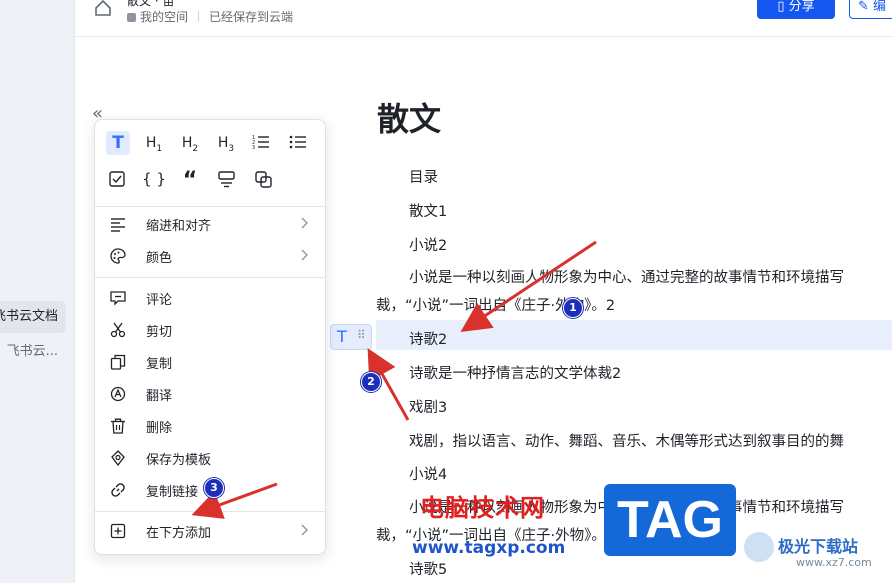 Image resolution: width=892 pixels, height=583 pixels. Describe the element at coordinates (214, 488) in the screenshot. I see `annotation-badge: 3` at that location.